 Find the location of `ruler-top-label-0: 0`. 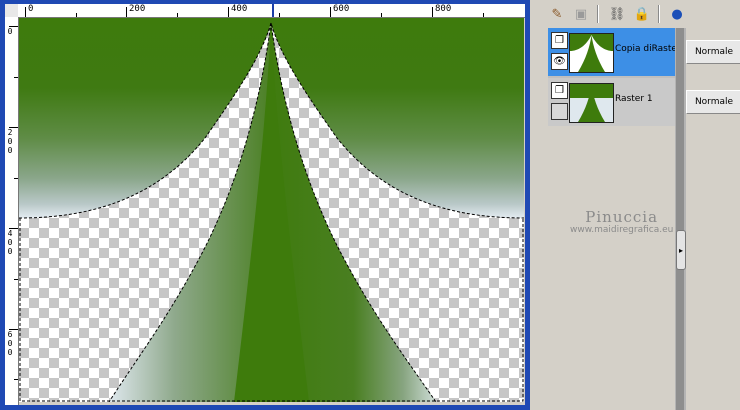

ruler-top-label-0: 0 is located at coordinates (31, 9).